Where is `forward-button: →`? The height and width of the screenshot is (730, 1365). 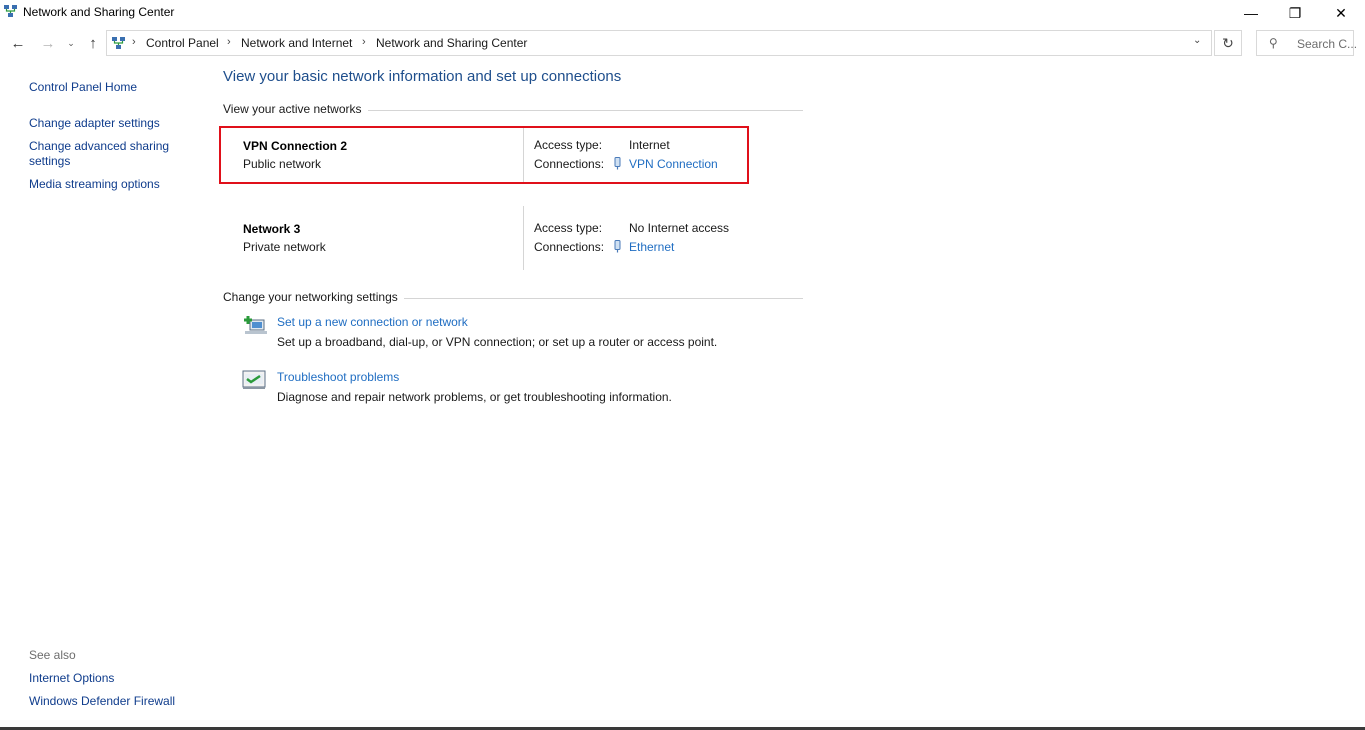 forward-button: → is located at coordinates (48, 43).